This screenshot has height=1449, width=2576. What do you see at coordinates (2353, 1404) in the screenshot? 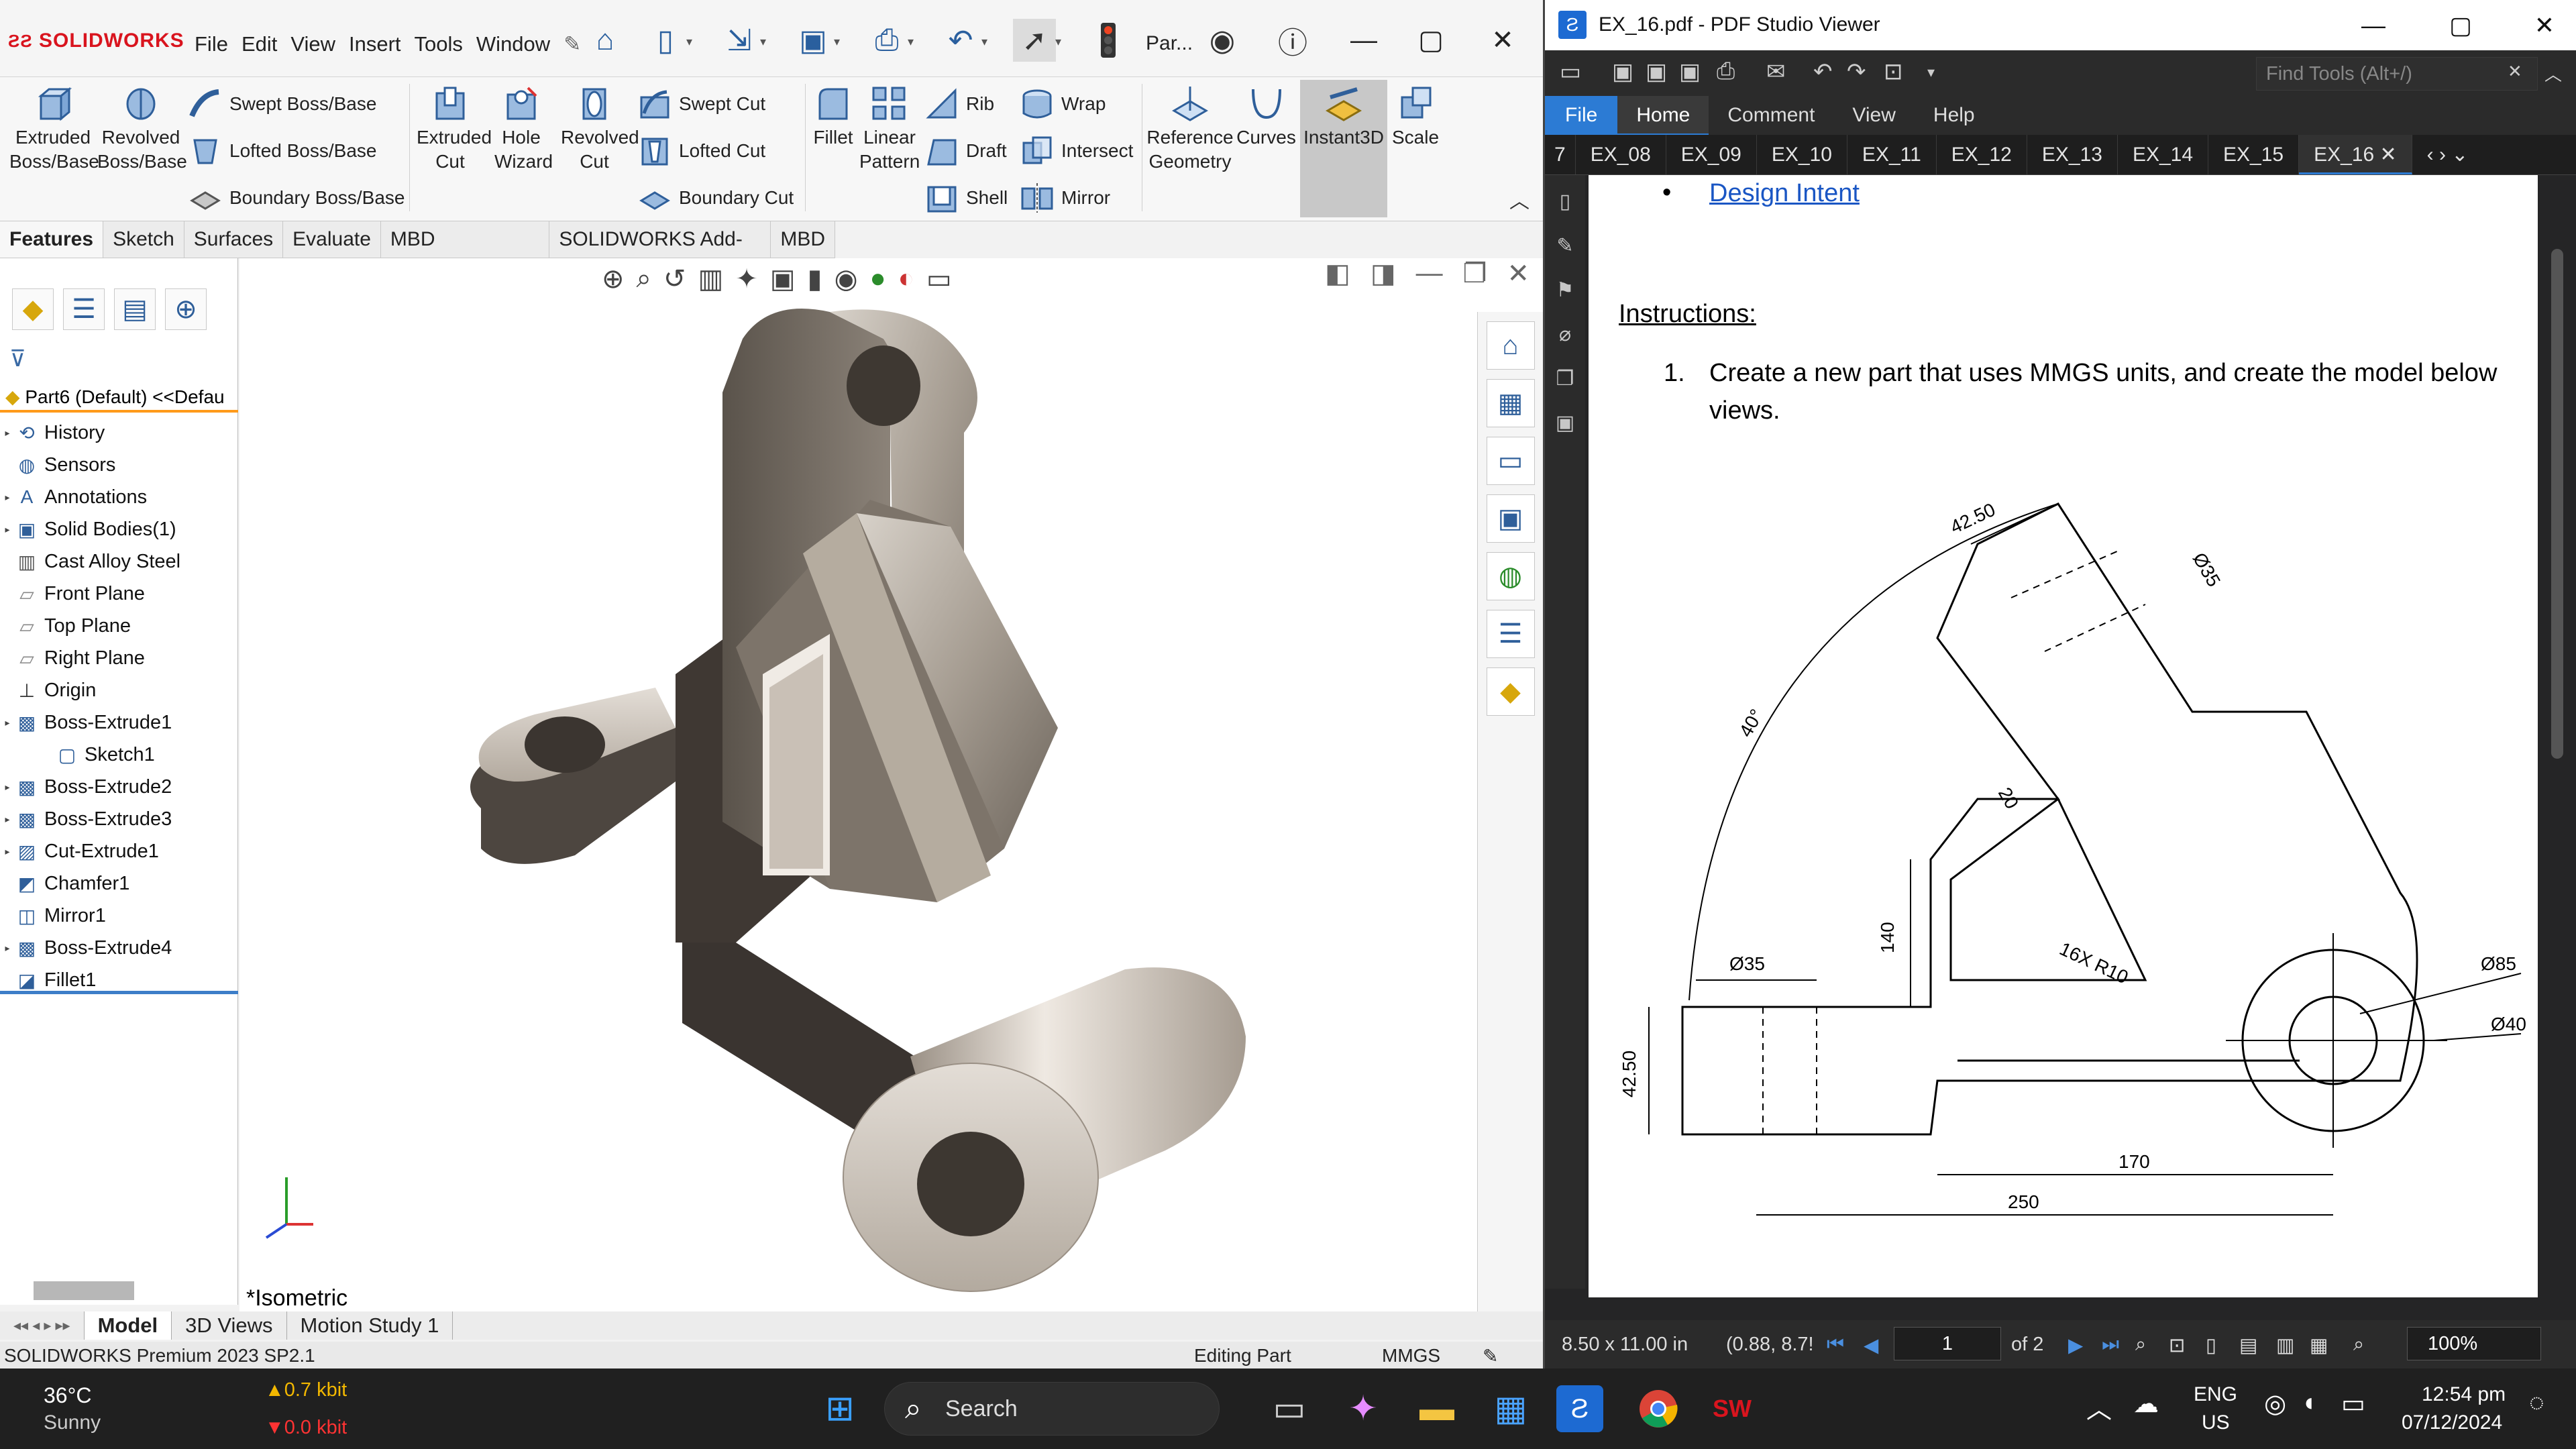
I see `battery-icon: ▭` at bounding box center [2353, 1404].